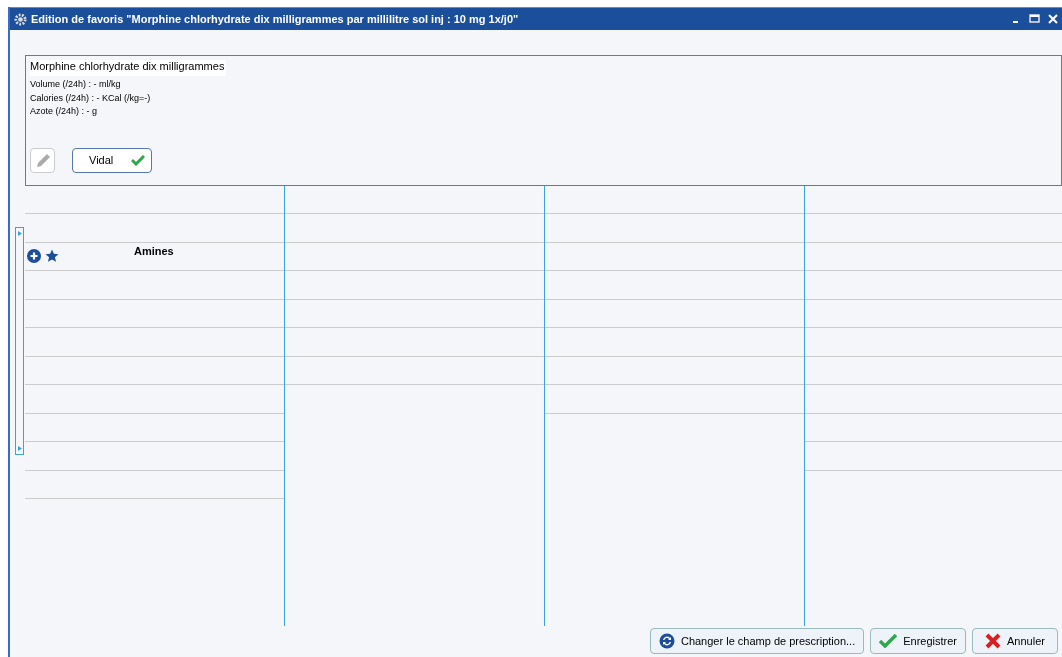 This screenshot has height=657, width=1062. I want to click on save-button: Enregistrer, so click(918, 641).